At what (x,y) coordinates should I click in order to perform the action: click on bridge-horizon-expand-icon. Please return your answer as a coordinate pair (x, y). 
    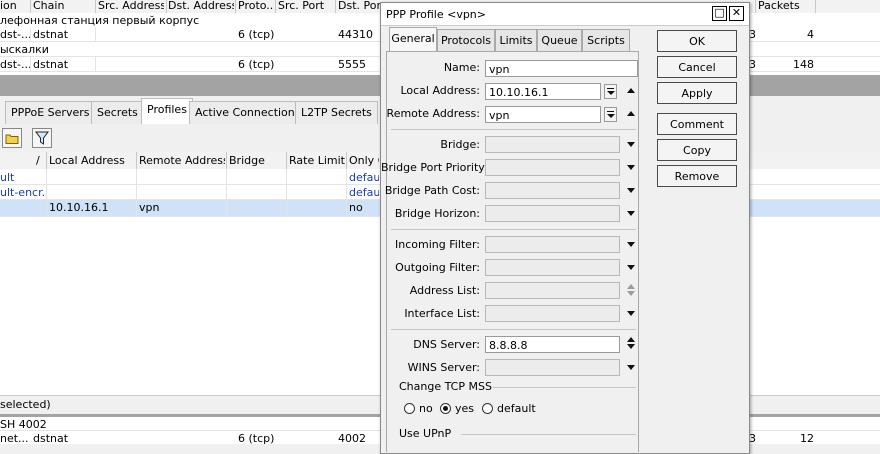
    Looking at the image, I should click on (631, 213).